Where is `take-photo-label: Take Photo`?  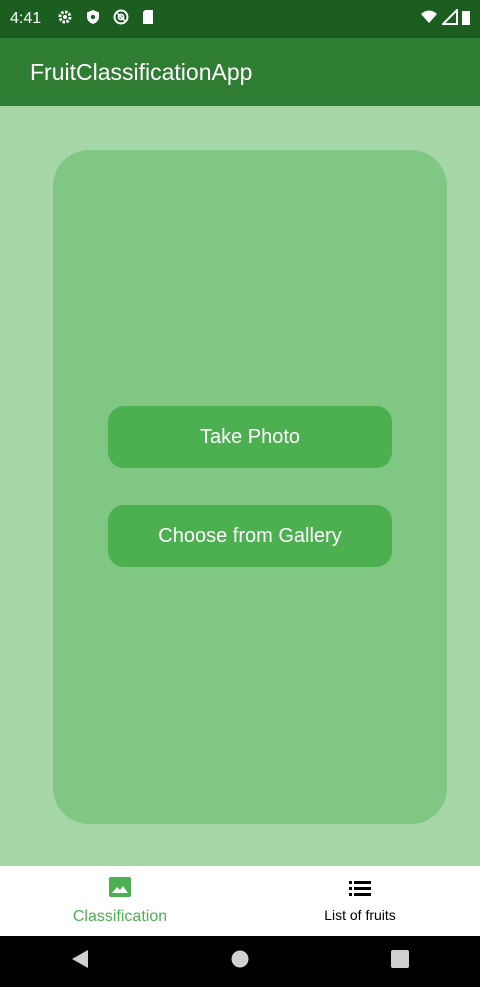
take-photo-label: Take Photo is located at coordinates (250, 436).